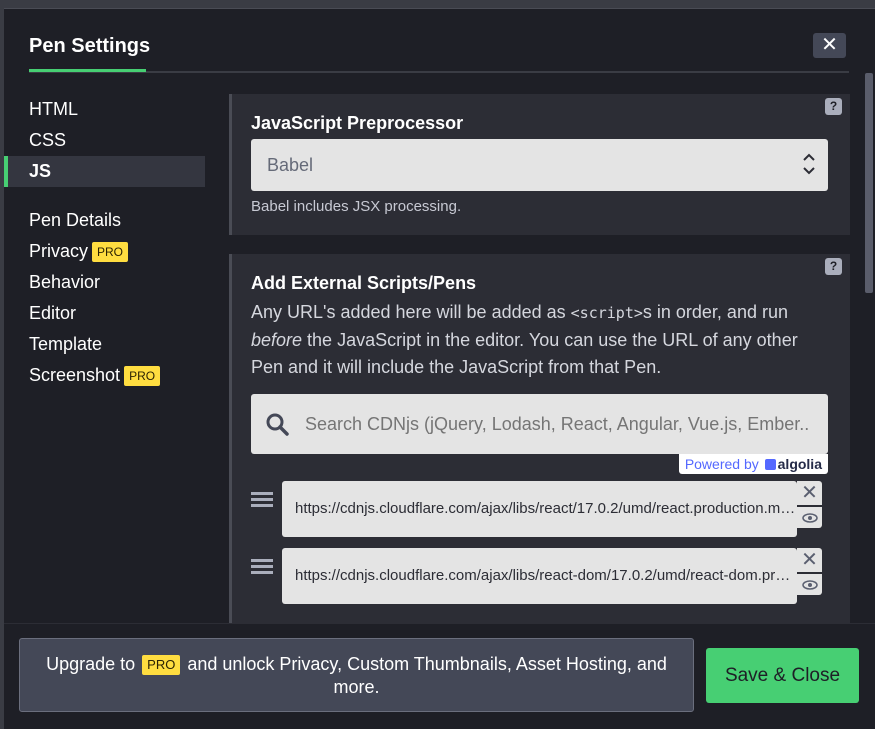 Image resolution: width=875 pixels, height=729 pixels. I want to click on sidebar-item-screenshot: Screenshot PRO, so click(104, 375).